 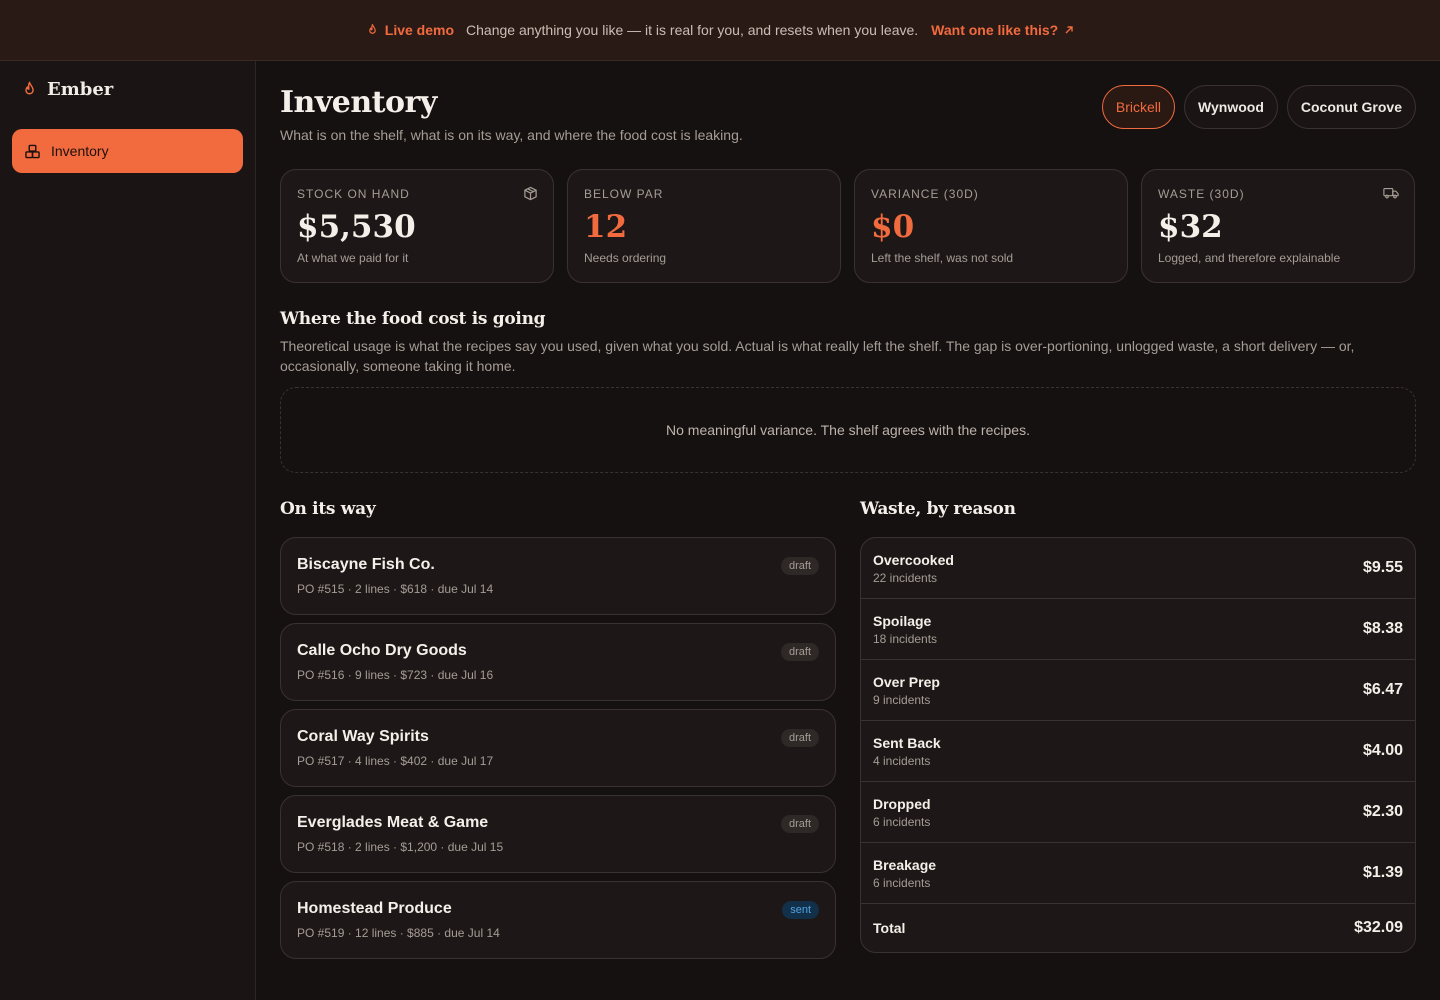 What do you see at coordinates (395, 589) in the screenshot?
I see `po-meta: PO #515 · 2 lines · $618 · due Jul 14` at bounding box center [395, 589].